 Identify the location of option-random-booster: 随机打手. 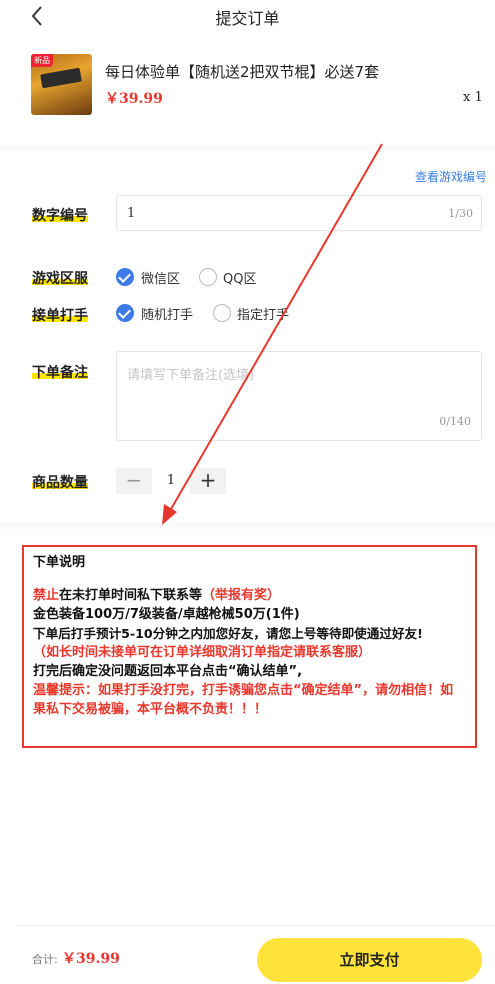
(167, 313).